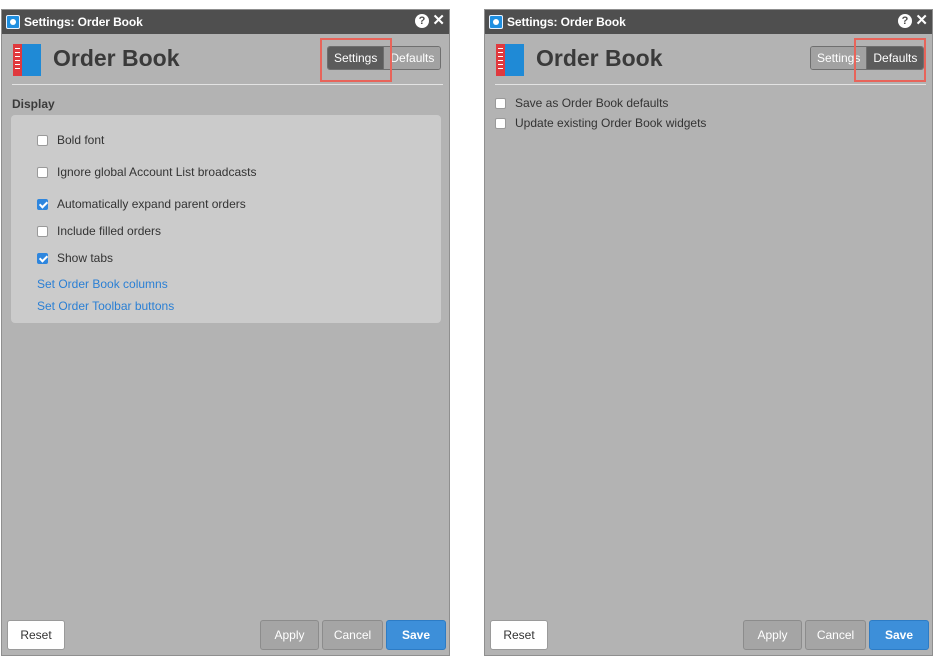  Describe the element at coordinates (151, 204) in the screenshot. I see `option-label: Automatically expand parent orders` at that location.